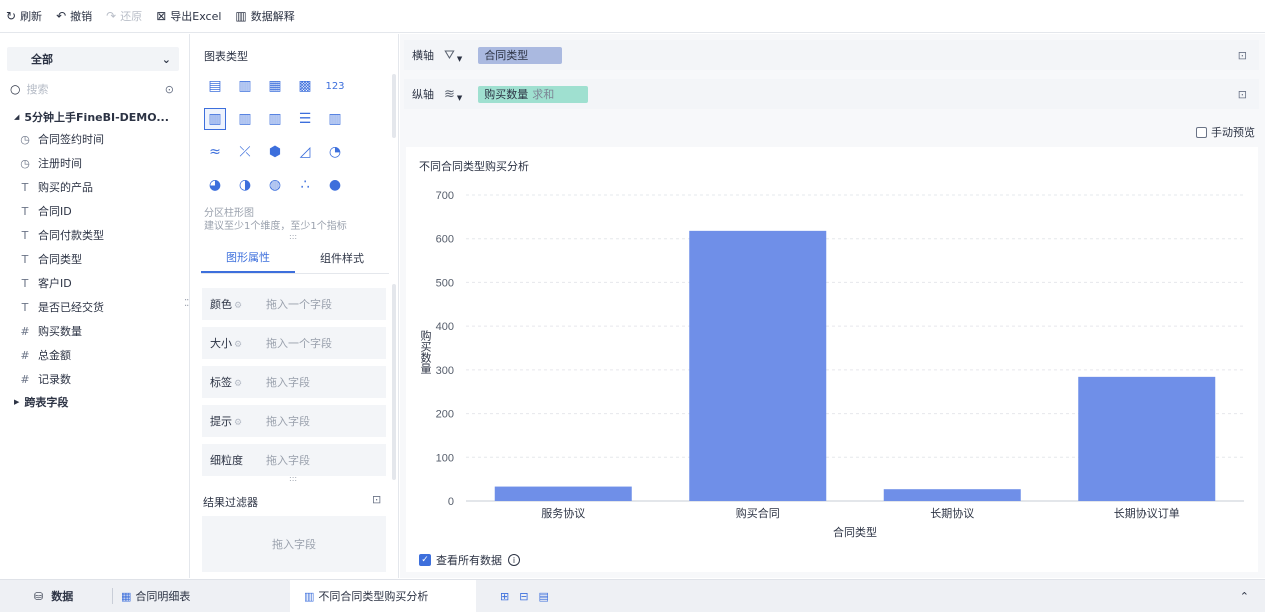 This screenshot has width=1265, height=613. Describe the element at coordinates (124, 16) in the screenshot. I see `redo-button: ↷ 还原` at that location.